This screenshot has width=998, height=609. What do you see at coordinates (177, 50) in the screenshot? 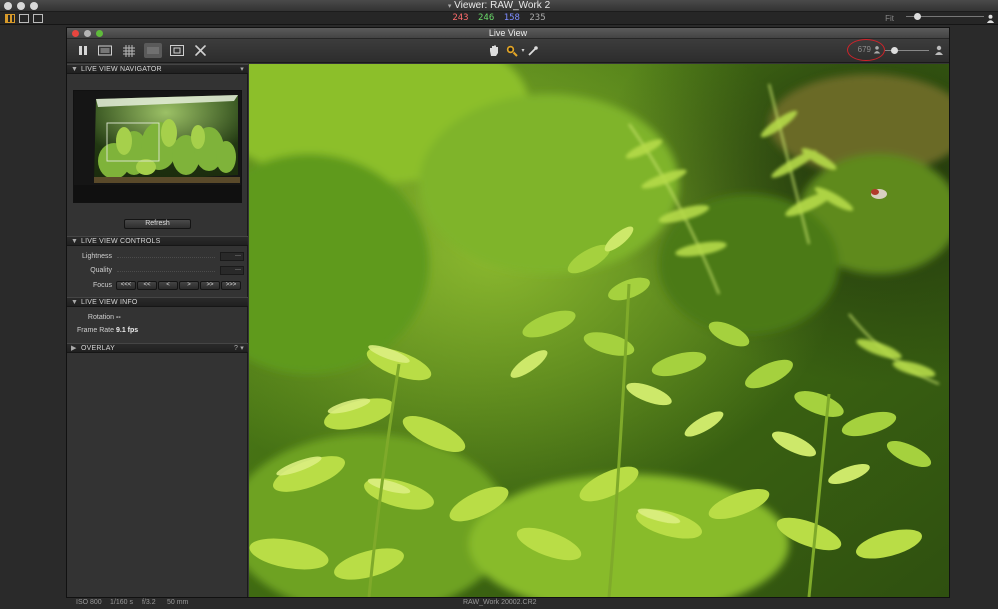
I see `focus-frame-icon` at bounding box center [177, 50].